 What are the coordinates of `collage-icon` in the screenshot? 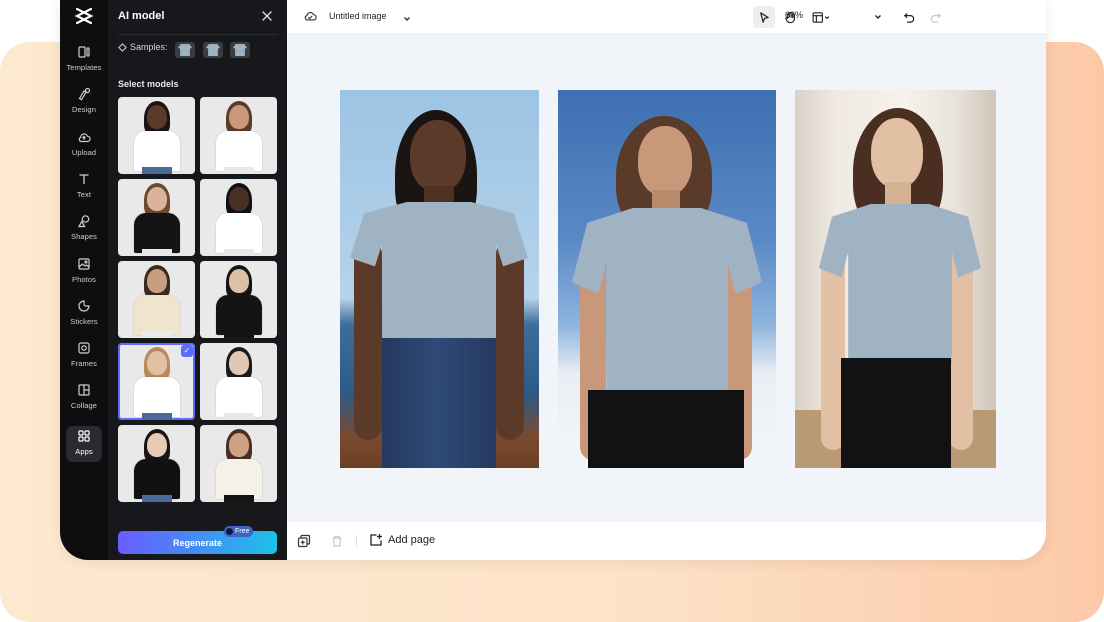 It's located at (84, 388).